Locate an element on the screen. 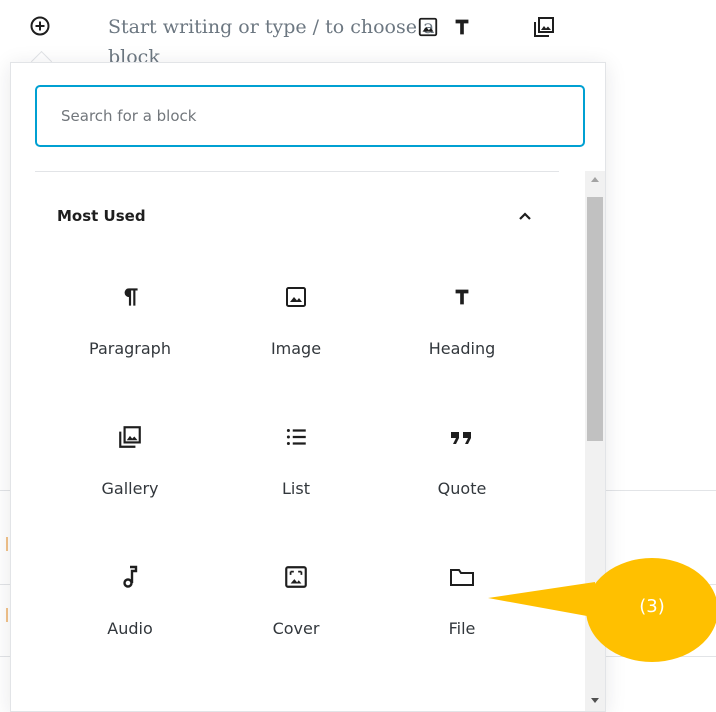  panel-title: Most Used is located at coordinates (101, 216).